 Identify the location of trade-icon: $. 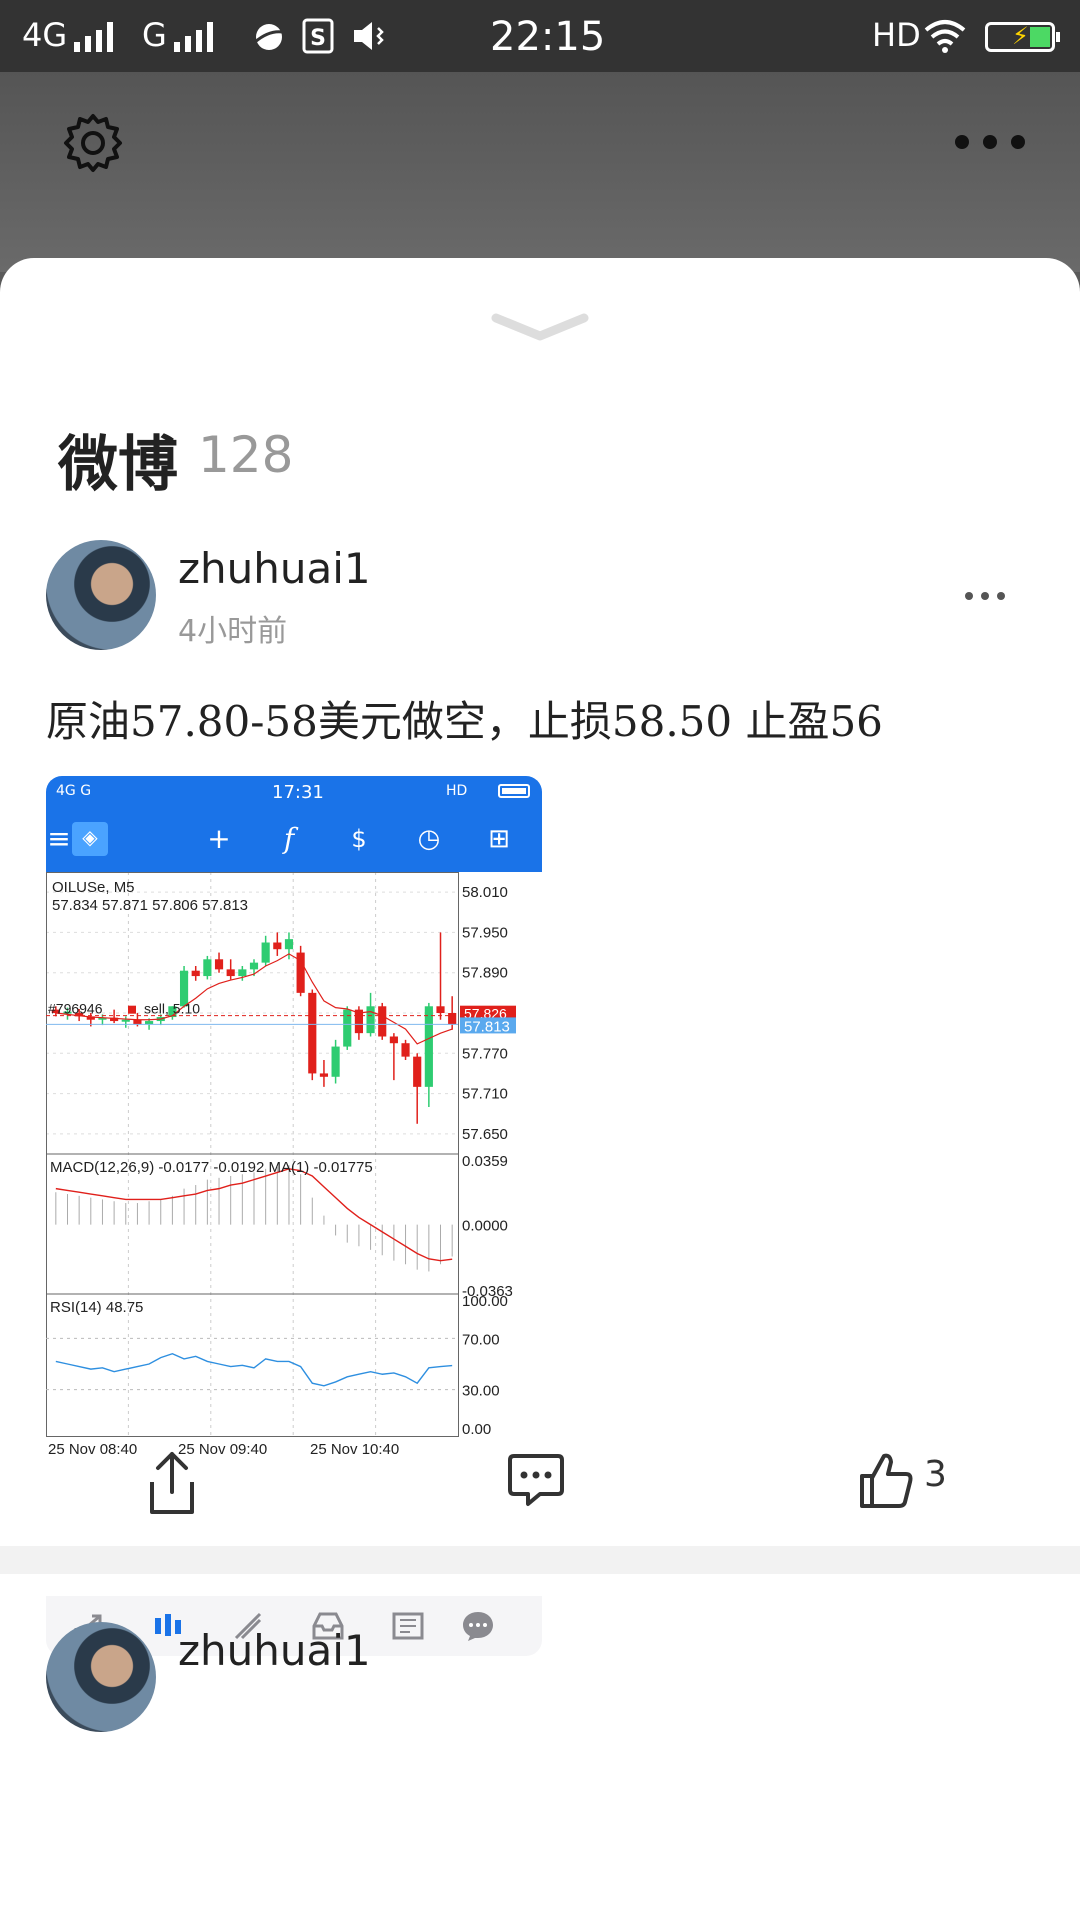
(359, 839).